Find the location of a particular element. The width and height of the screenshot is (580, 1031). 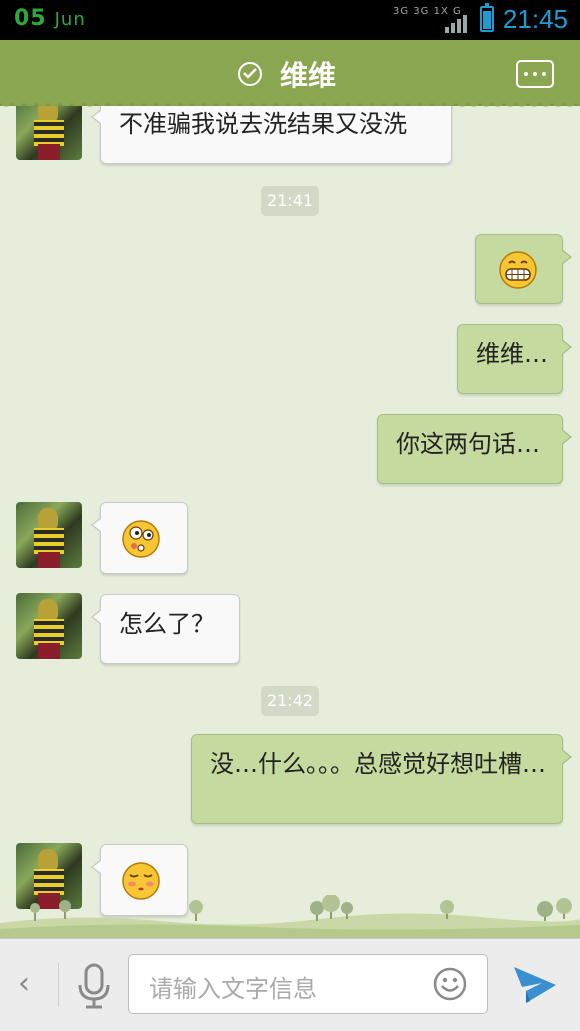

more-options-button is located at coordinates (535, 74).